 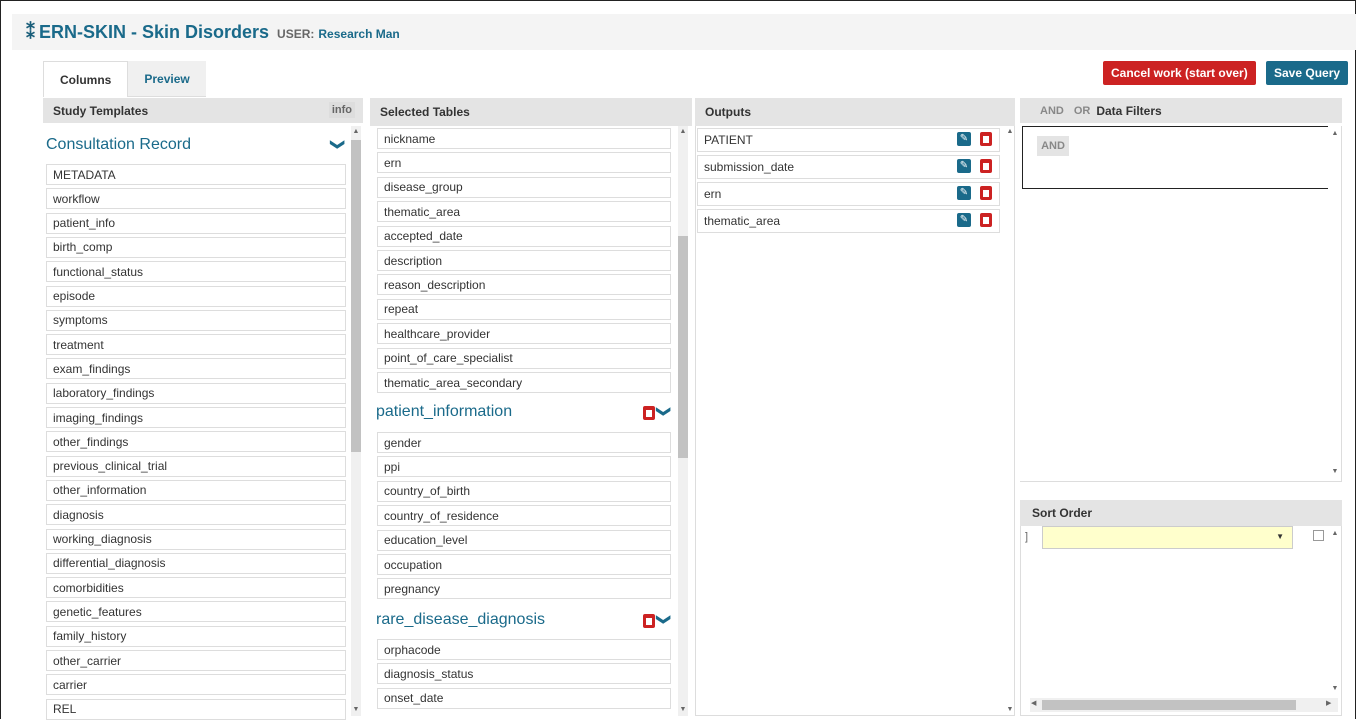 I want to click on user-name: Research Man, so click(x=358, y=34).